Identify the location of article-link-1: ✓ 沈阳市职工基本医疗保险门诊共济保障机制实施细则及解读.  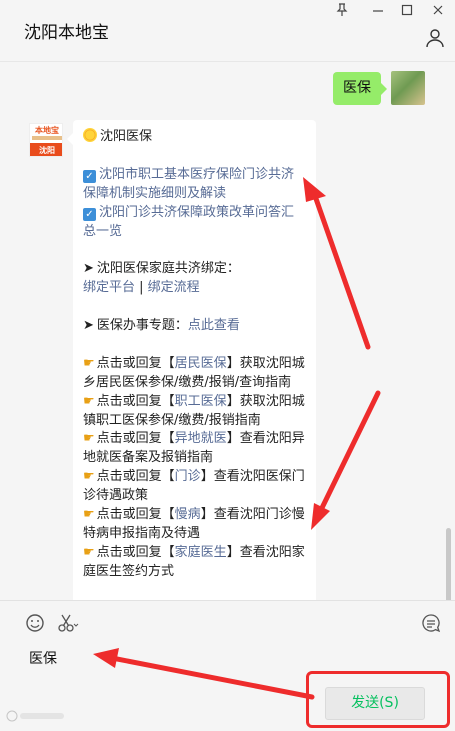
(194, 185).